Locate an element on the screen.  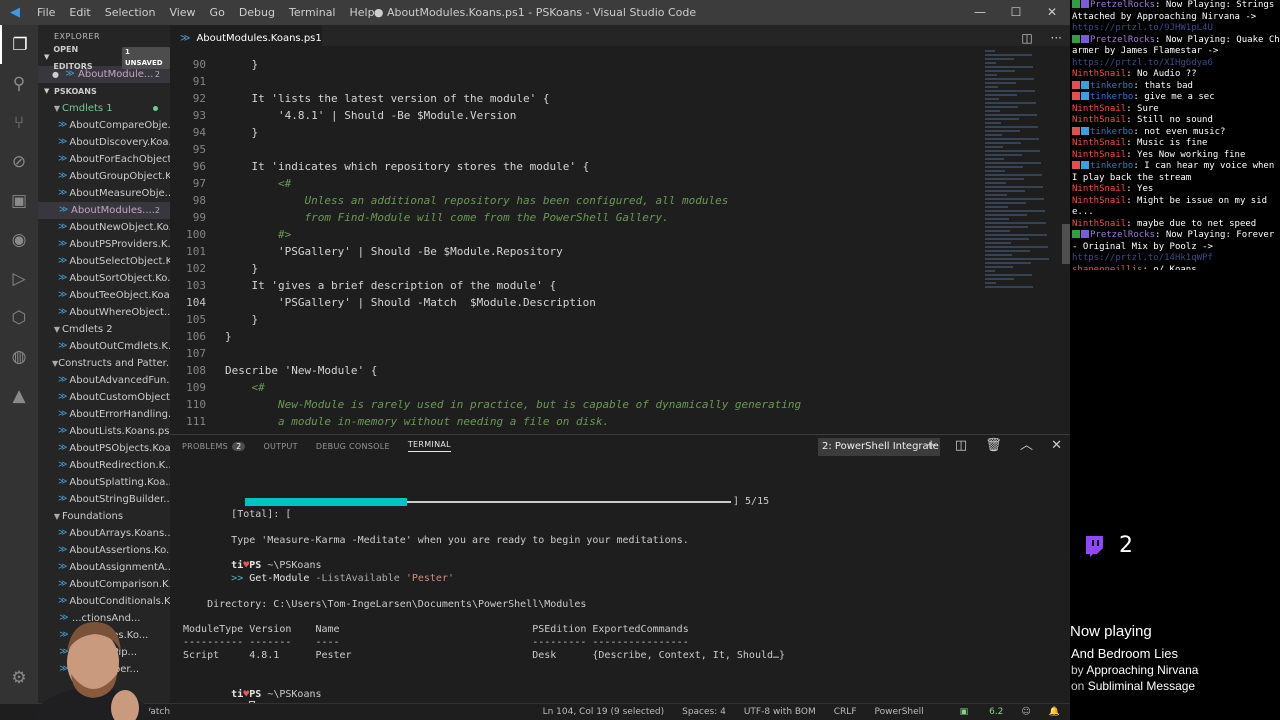
folder-item: ▼ Cmdlets 2 is located at coordinates (104, 329).